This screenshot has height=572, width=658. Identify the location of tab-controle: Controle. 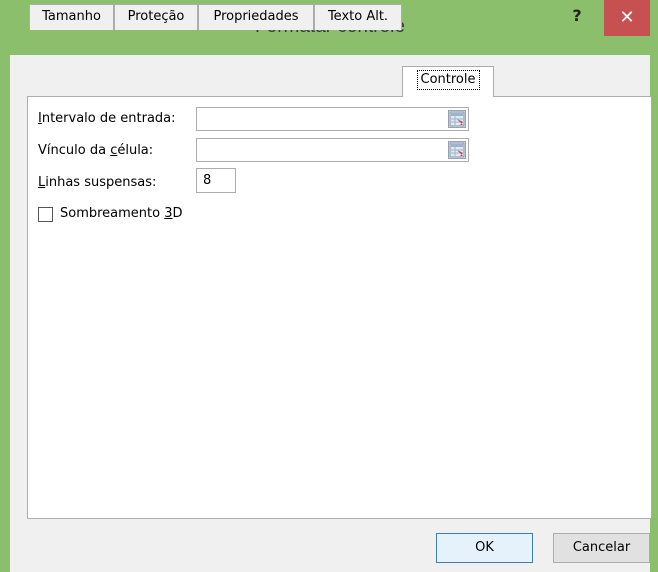
(448, 81).